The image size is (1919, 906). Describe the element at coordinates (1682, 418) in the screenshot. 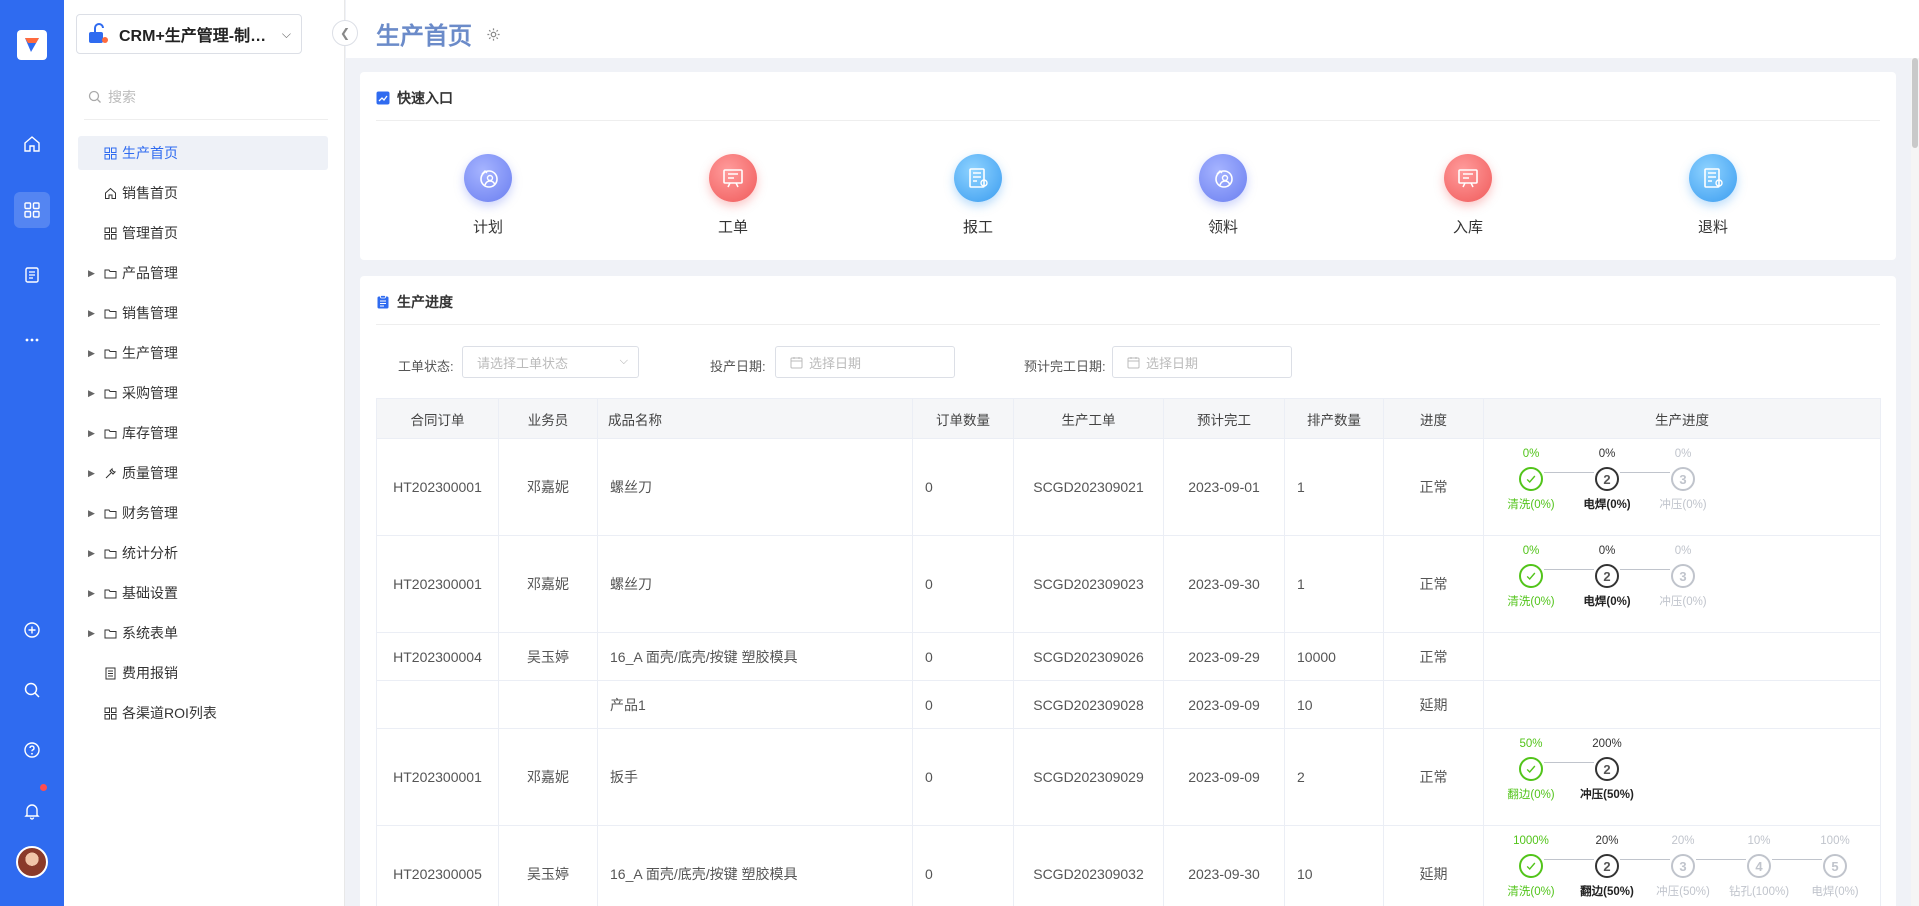

I see `column-header: 生产进度` at that location.